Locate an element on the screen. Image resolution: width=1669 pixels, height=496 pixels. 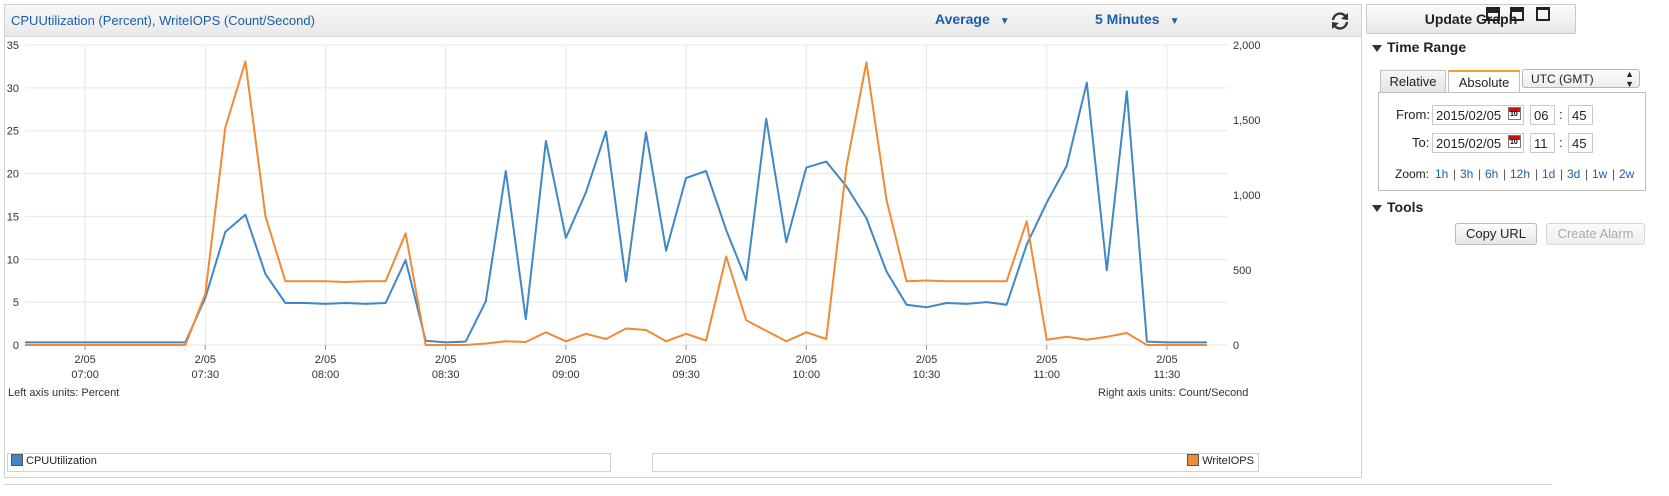
select-arrows-icon: ▲ ▼ is located at coordinates (1629, 79).